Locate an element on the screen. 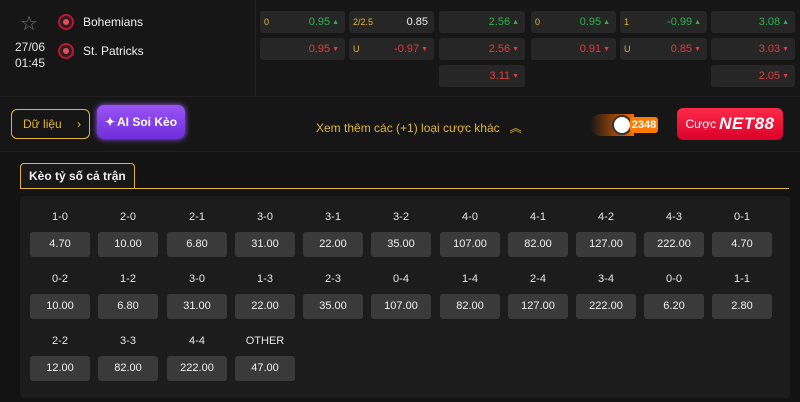 Image resolution: width=800 pixels, height=402 pixels. score-option: 4-1 82.00 is located at coordinates (538, 233).